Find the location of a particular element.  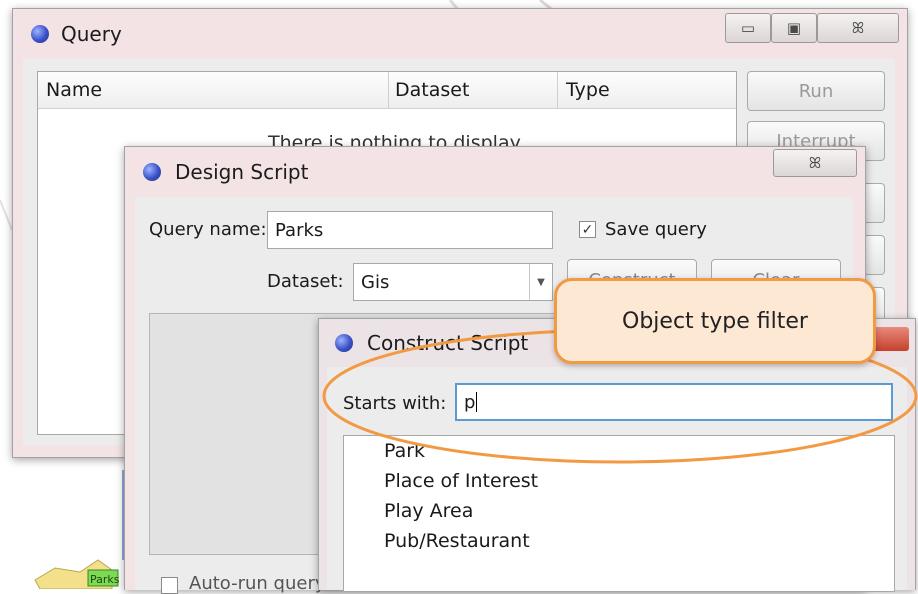

minimize-icon: ▭ is located at coordinates (748, 28).